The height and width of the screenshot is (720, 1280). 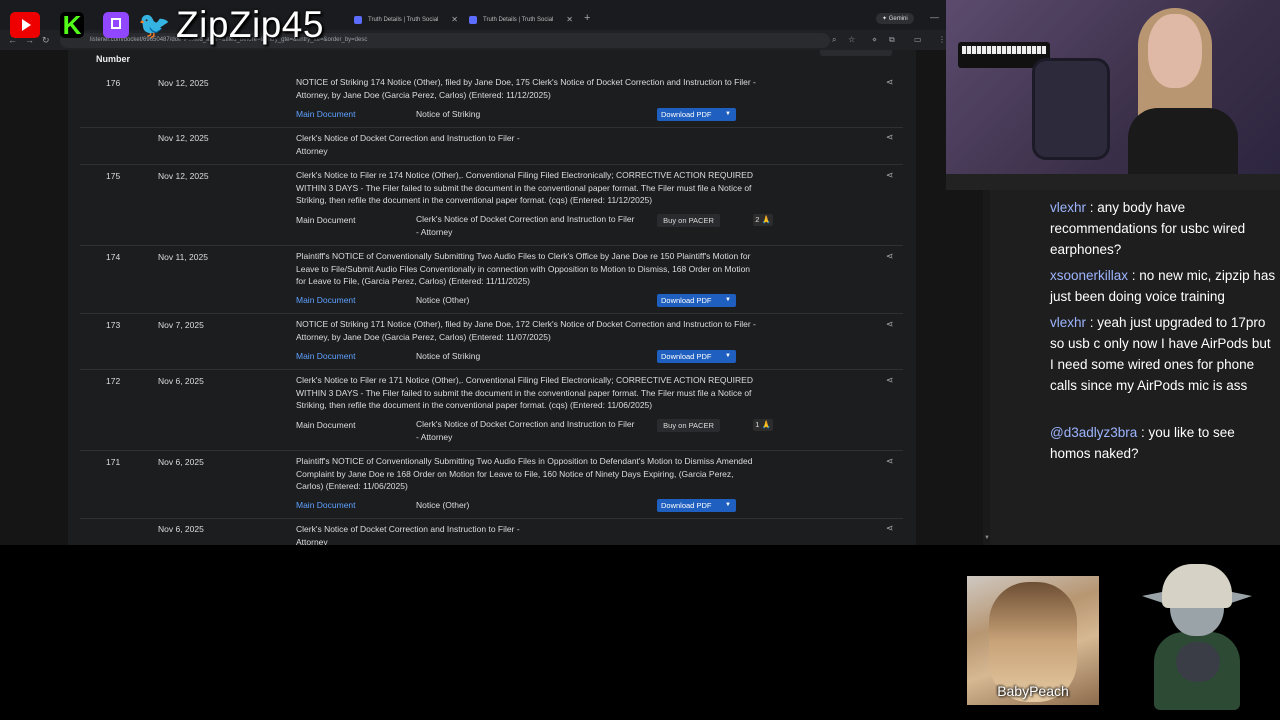 What do you see at coordinates (1033, 640) in the screenshot?
I see `babypeach-avatar: BabyPeach` at bounding box center [1033, 640].